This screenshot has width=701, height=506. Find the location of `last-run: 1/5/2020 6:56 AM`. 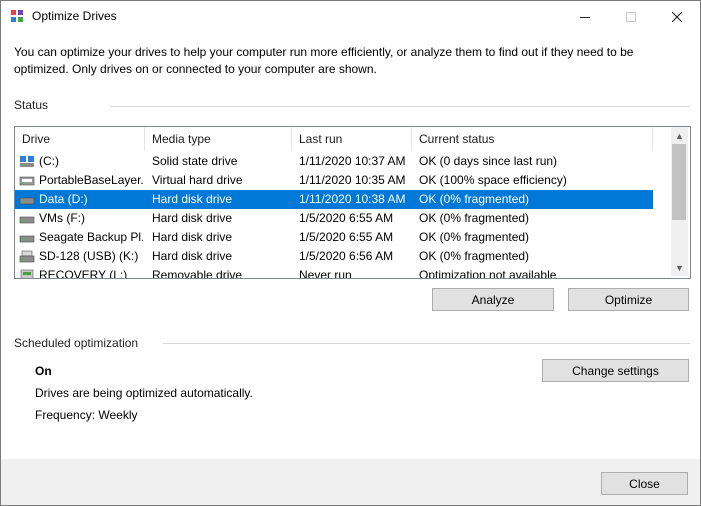

last-run: 1/5/2020 6:56 AM is located at coordinates (346, 256).